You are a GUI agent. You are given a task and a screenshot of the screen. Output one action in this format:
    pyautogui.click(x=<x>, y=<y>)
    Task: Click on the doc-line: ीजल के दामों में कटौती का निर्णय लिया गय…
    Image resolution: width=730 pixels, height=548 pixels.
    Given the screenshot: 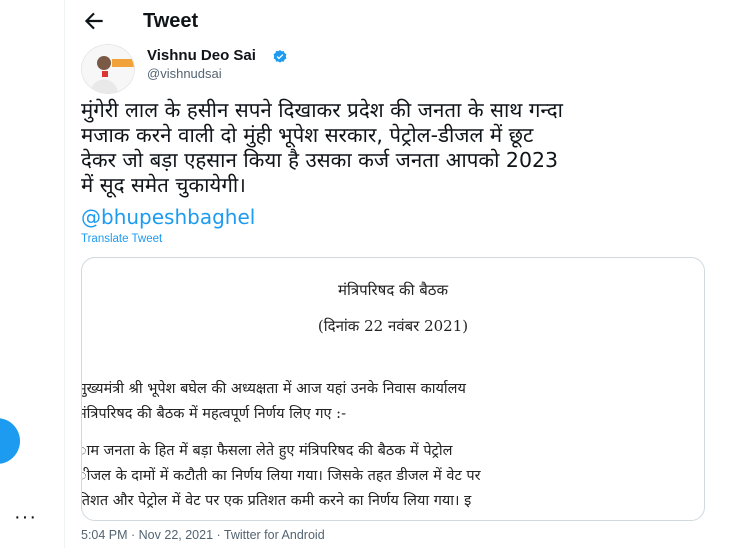 What is the action you would take?
    pyautogui.click(x=281, y=476)
    